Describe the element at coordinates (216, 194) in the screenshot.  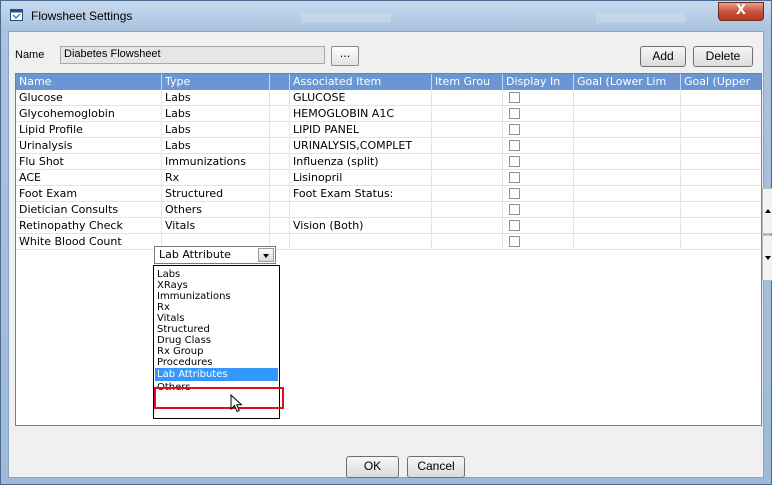
I see `type-cell: Structured` at that location.